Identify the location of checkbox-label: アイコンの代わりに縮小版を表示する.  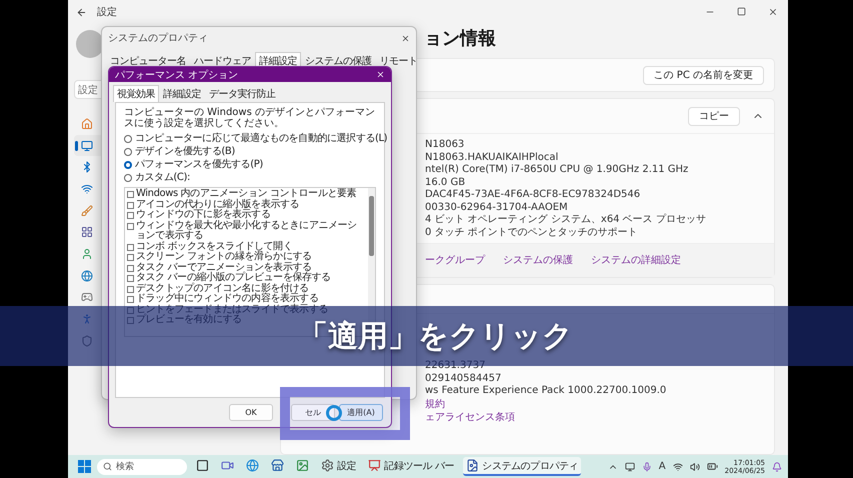
(218, 205).